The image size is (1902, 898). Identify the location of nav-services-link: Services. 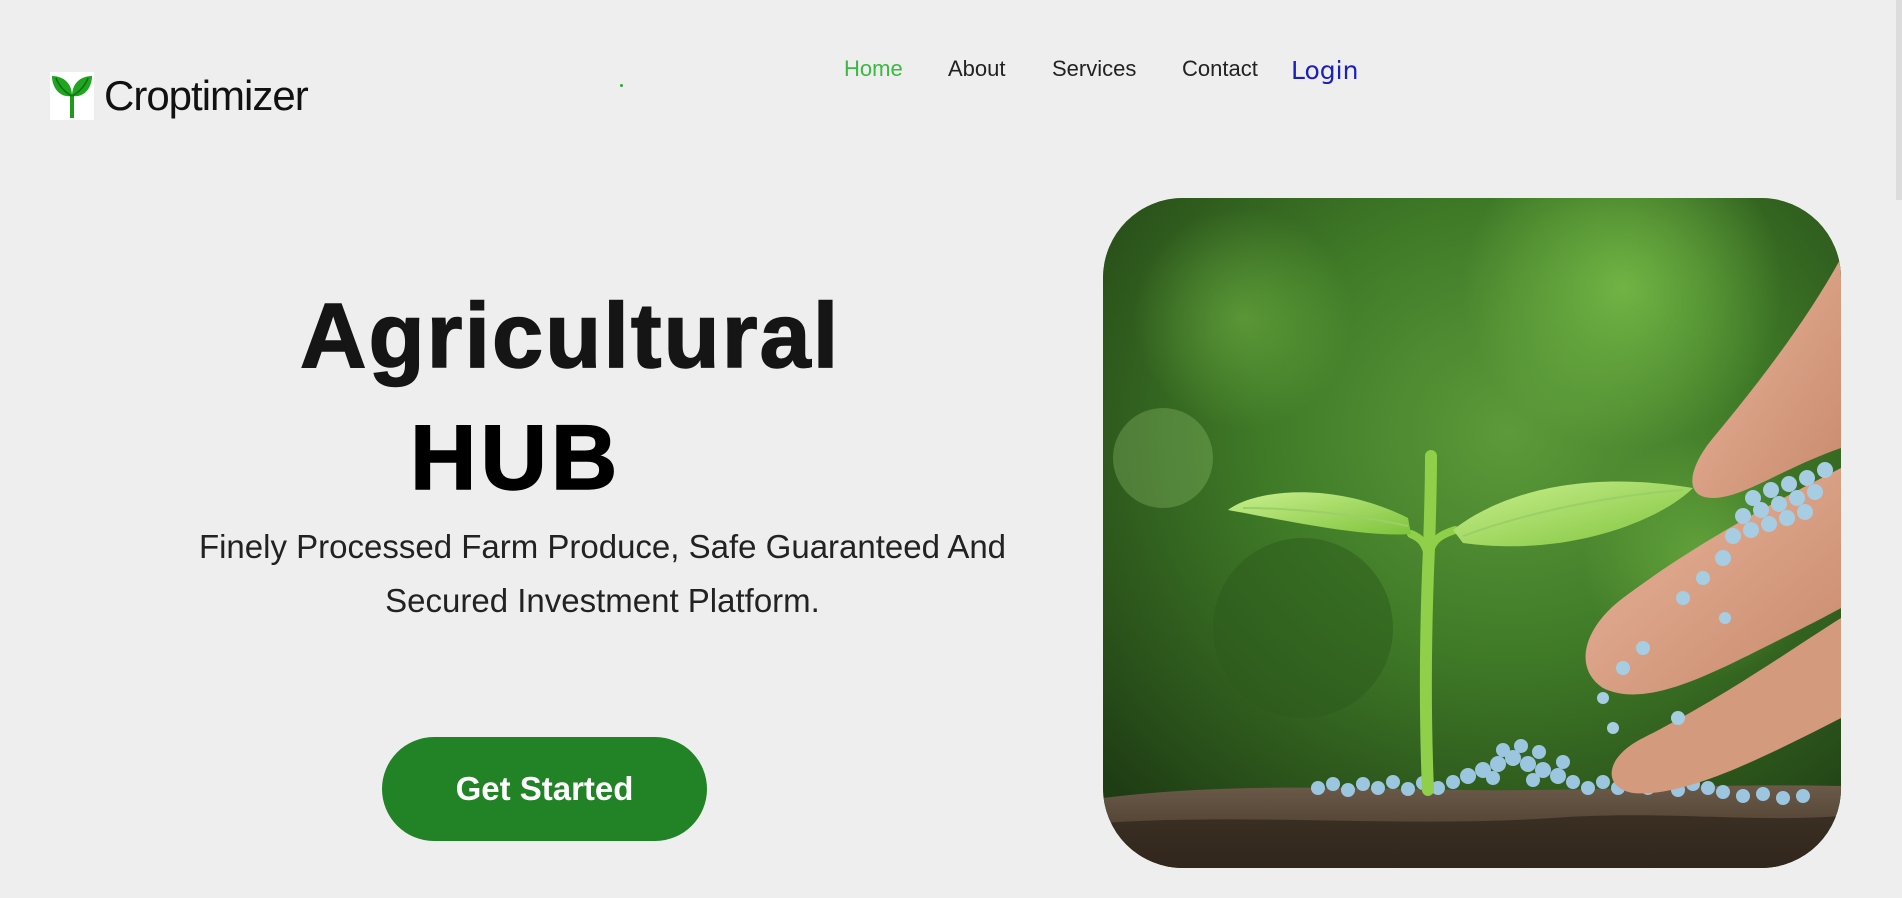
(1094, 69).